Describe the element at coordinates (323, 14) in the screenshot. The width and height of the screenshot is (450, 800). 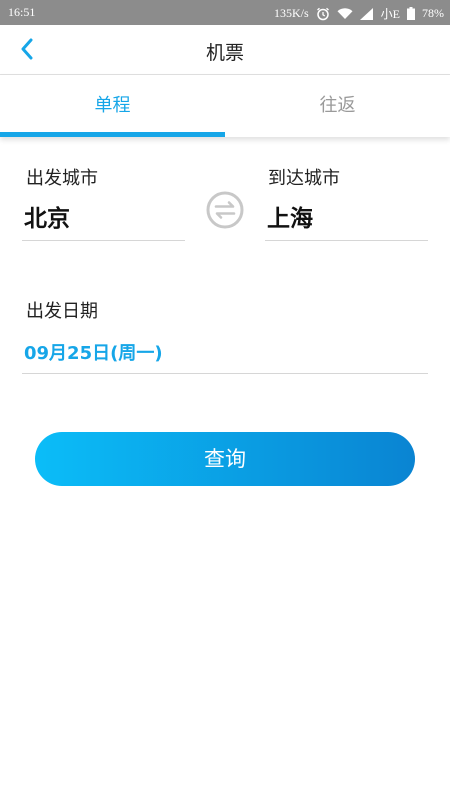
I see `alarm-icon` at that location.